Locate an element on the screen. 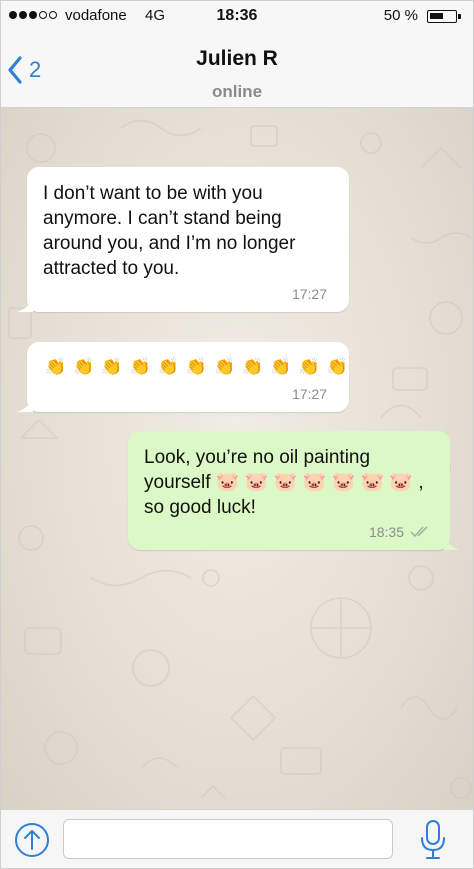 This screenshot has height=869, width=474. contact-name: Julien R is located at coordinates (237, 59).